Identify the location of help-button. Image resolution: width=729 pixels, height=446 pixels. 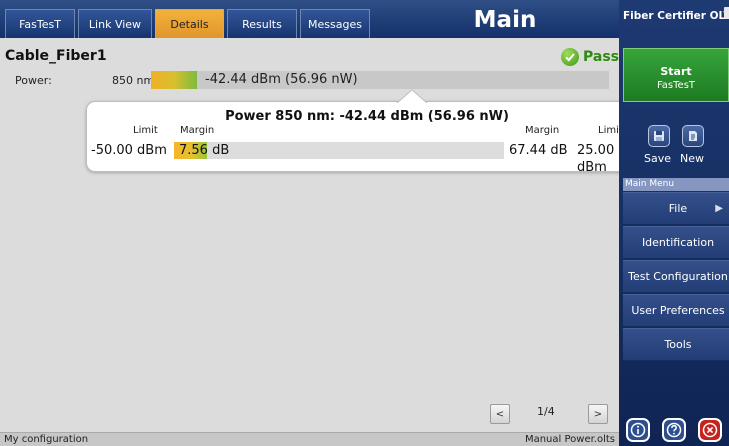
(674, 430).